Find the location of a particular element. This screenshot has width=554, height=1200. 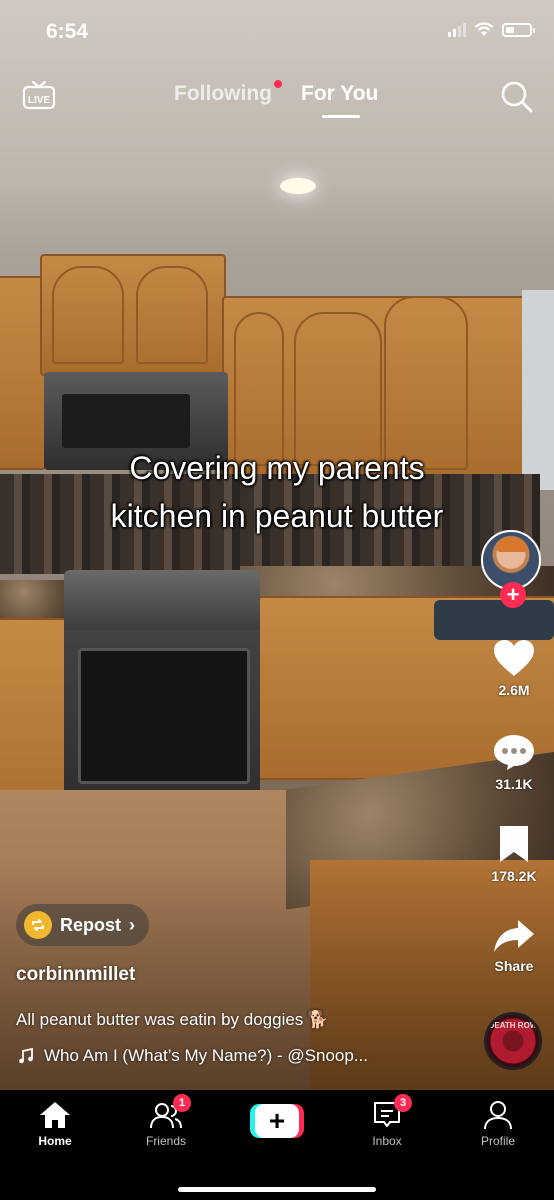

nav-home: Home is located at coordinates (55, 1124).